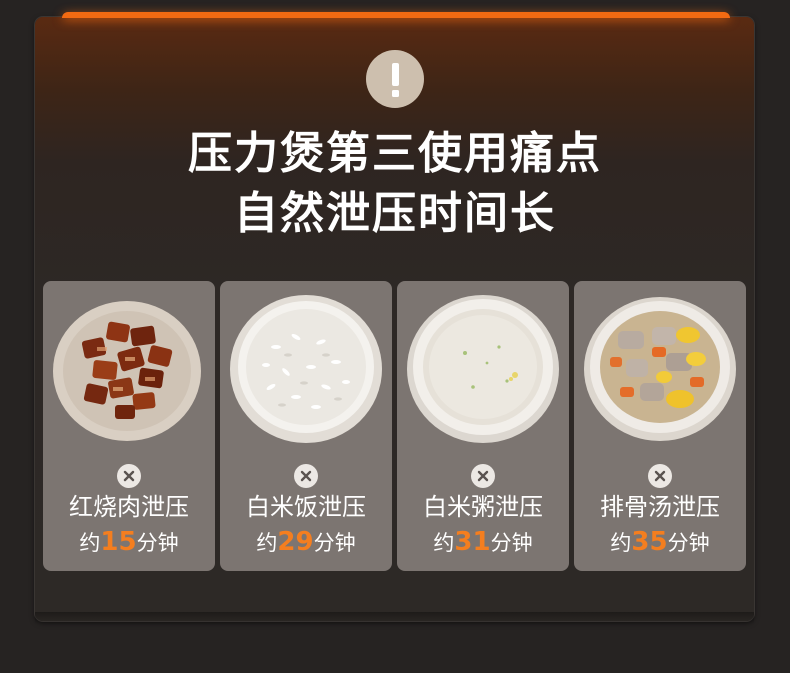  I want to click on dish-name: 白米粥泄压, so click(483, 507).